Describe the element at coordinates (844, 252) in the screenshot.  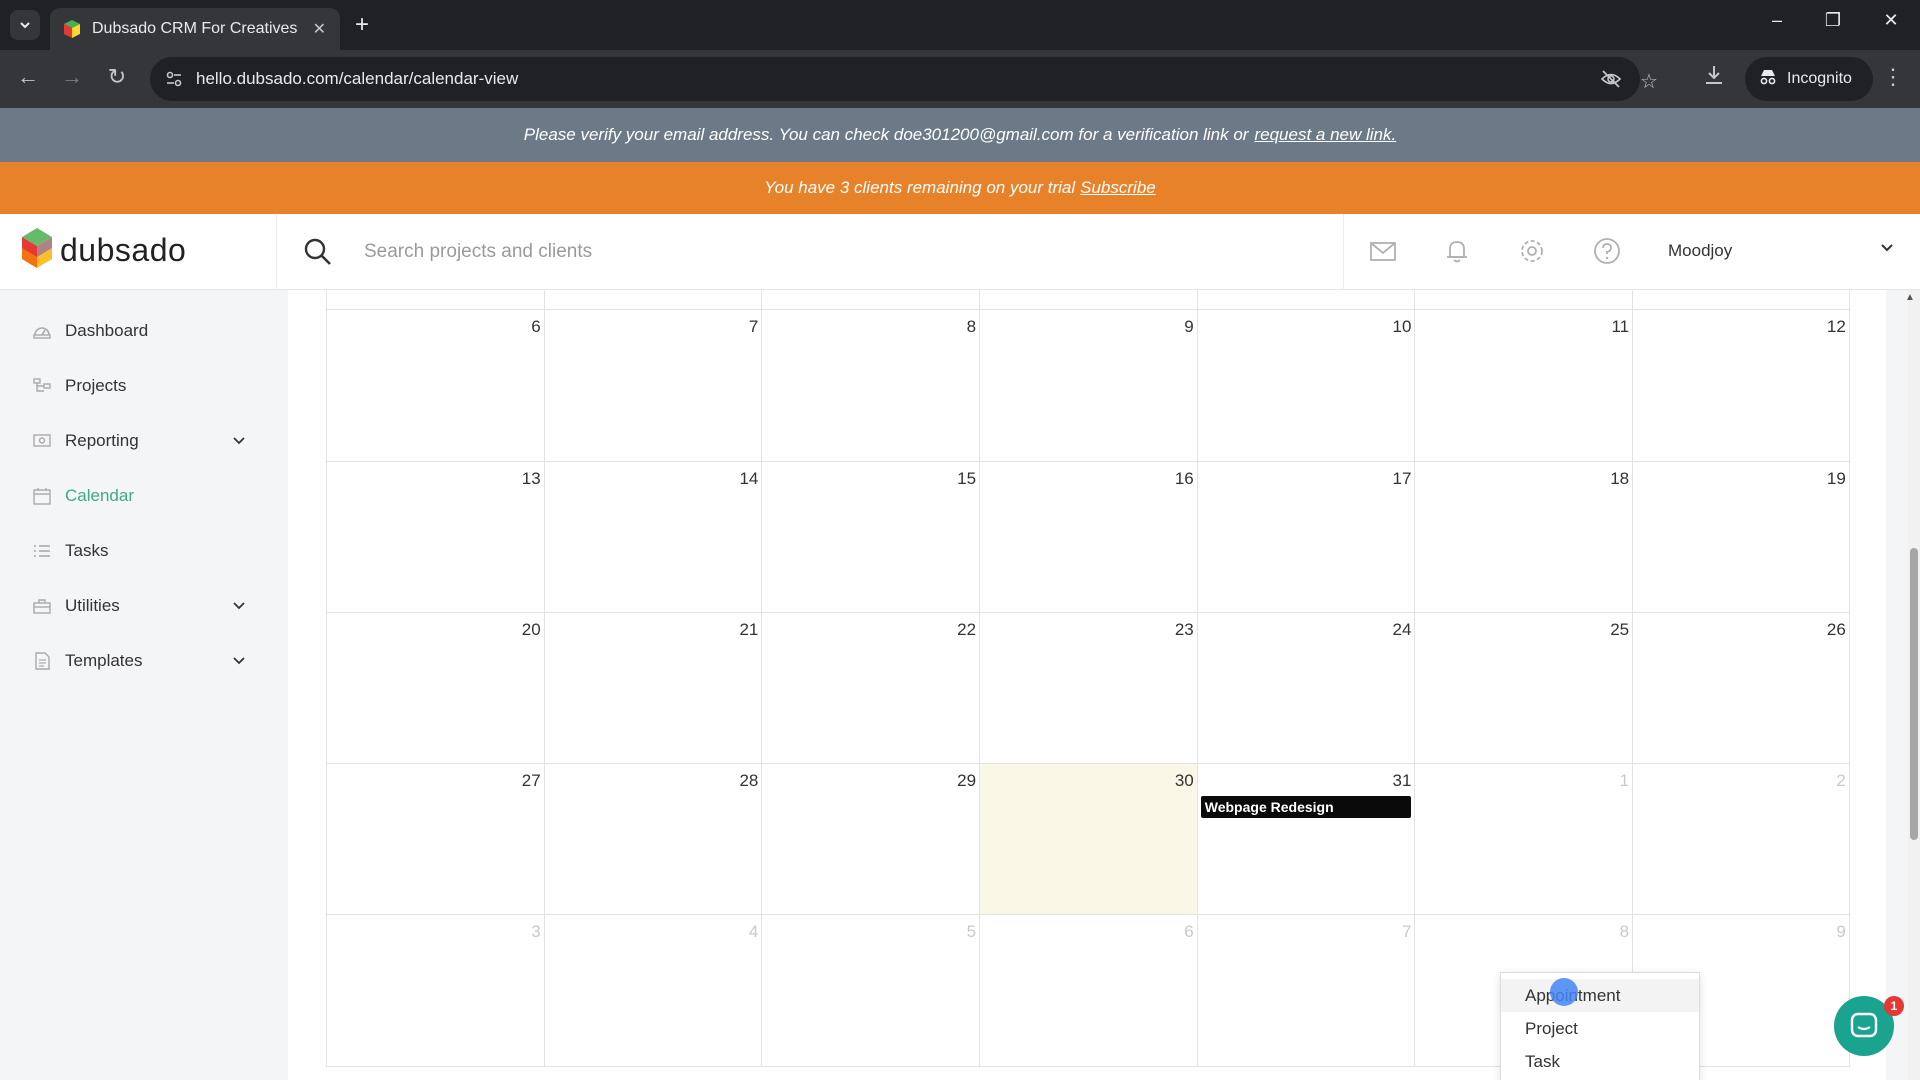
I see `search-input` at that location.